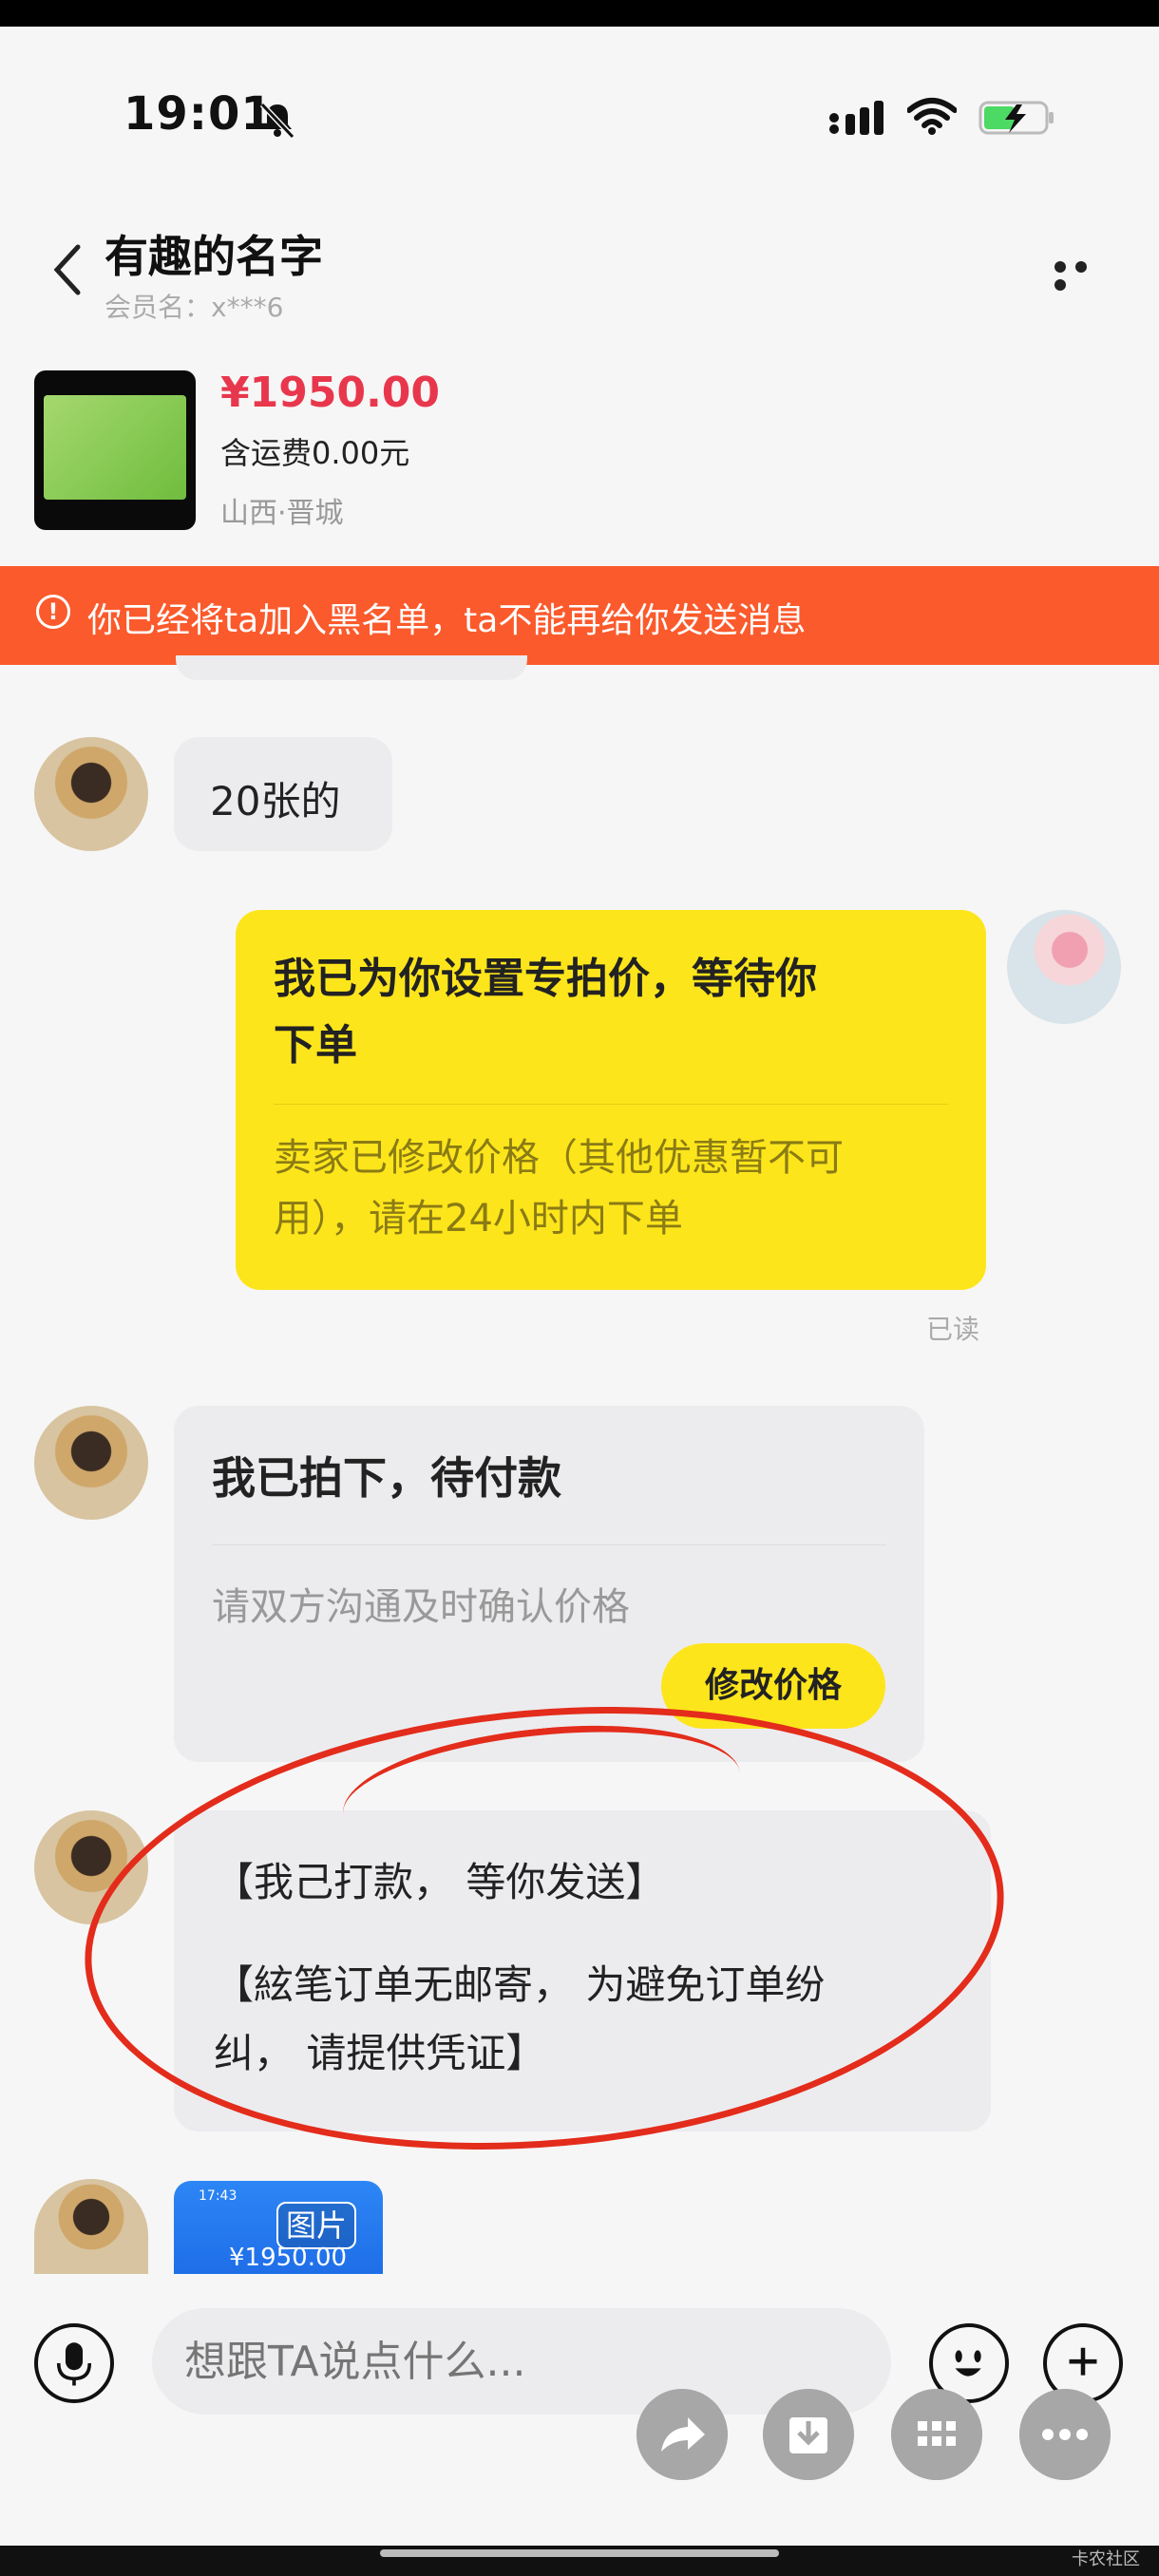 This screenshot has height=2576, width=1159. Describe the element at coordinates (1084, 274) in the screenshot. I see `more-options-icon` at that location.